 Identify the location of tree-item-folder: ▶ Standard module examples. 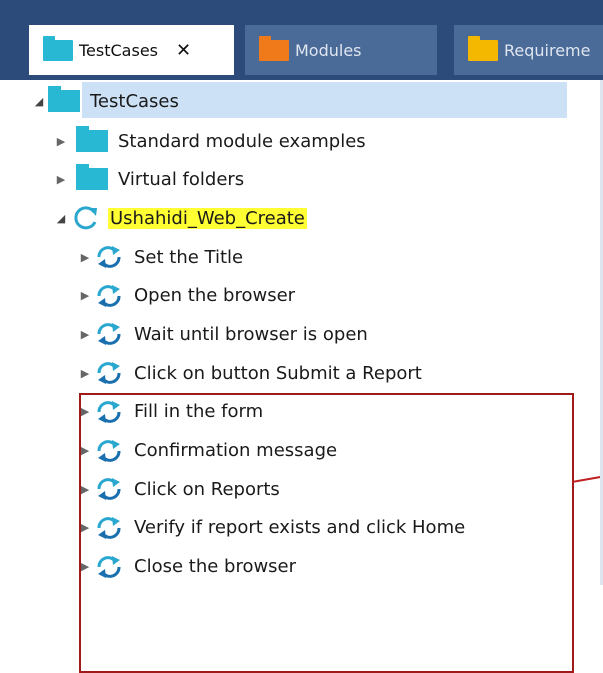
(209, 141).